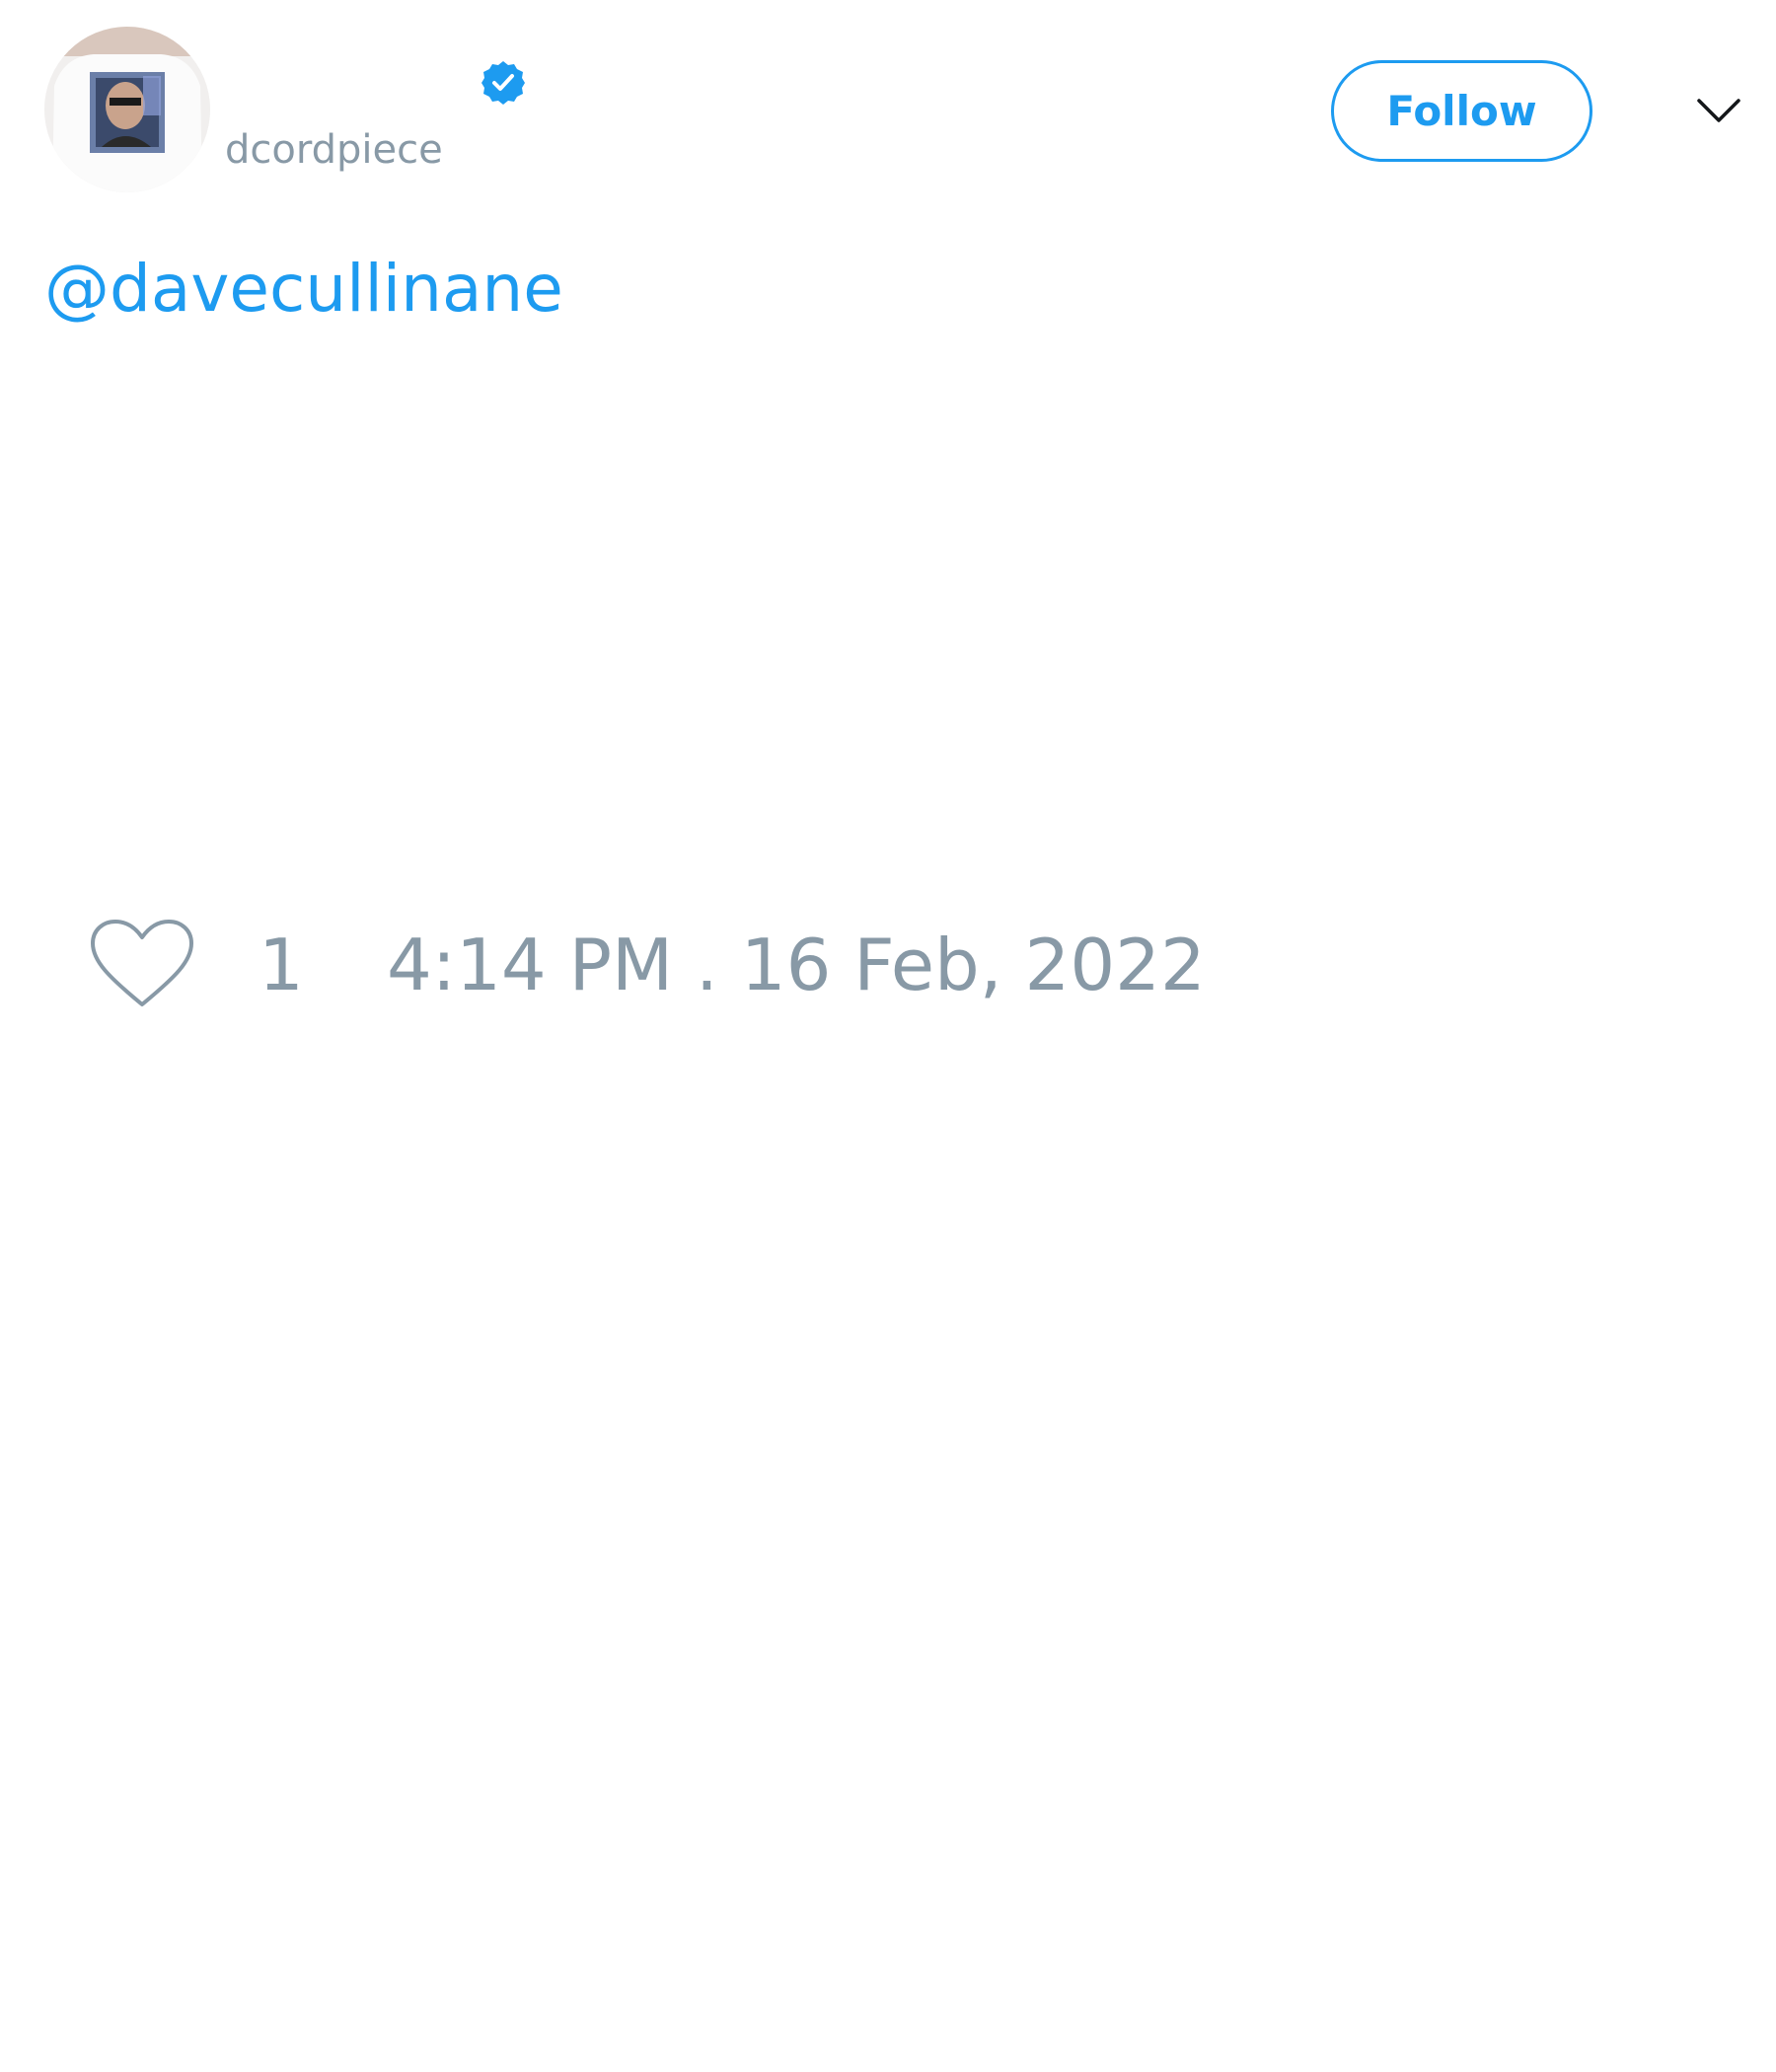  I want to click on tweet-text-mention: @davecullinane, so click(303, 290).